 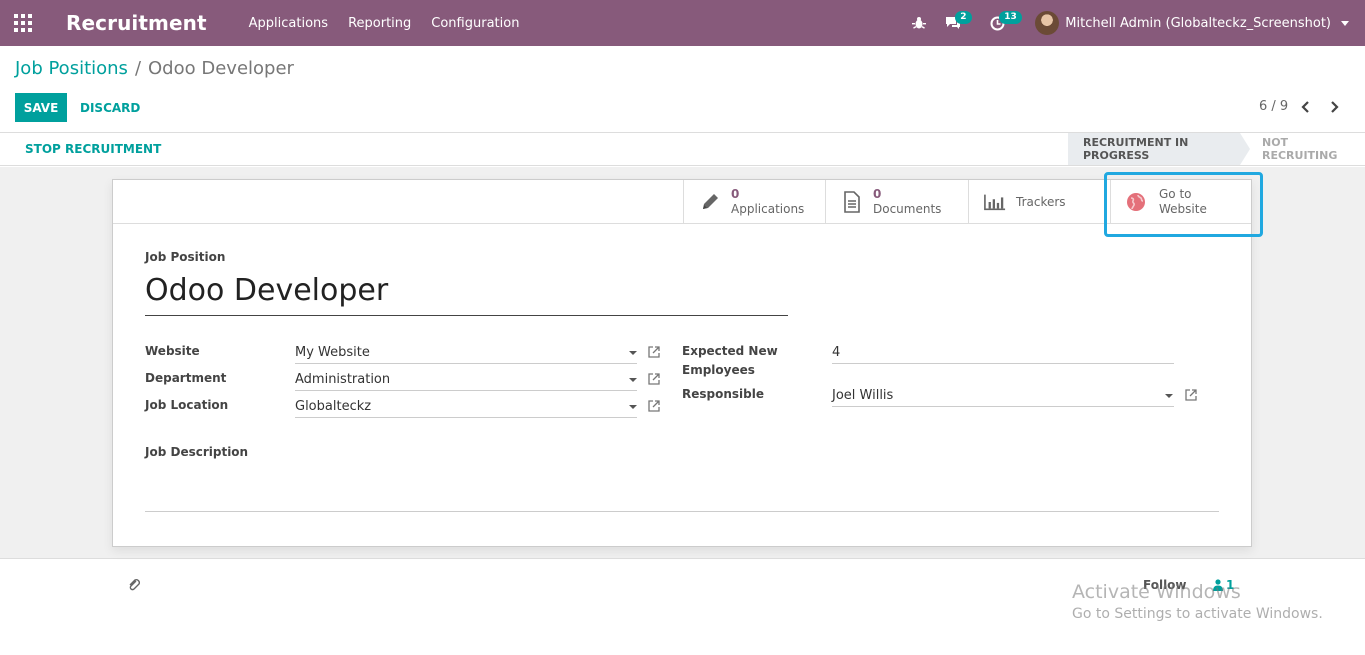 What do you see at coordinates (1306, 107) in the screenshot?
I see `pager-prev-icon` at bounding box center [1306, 107].